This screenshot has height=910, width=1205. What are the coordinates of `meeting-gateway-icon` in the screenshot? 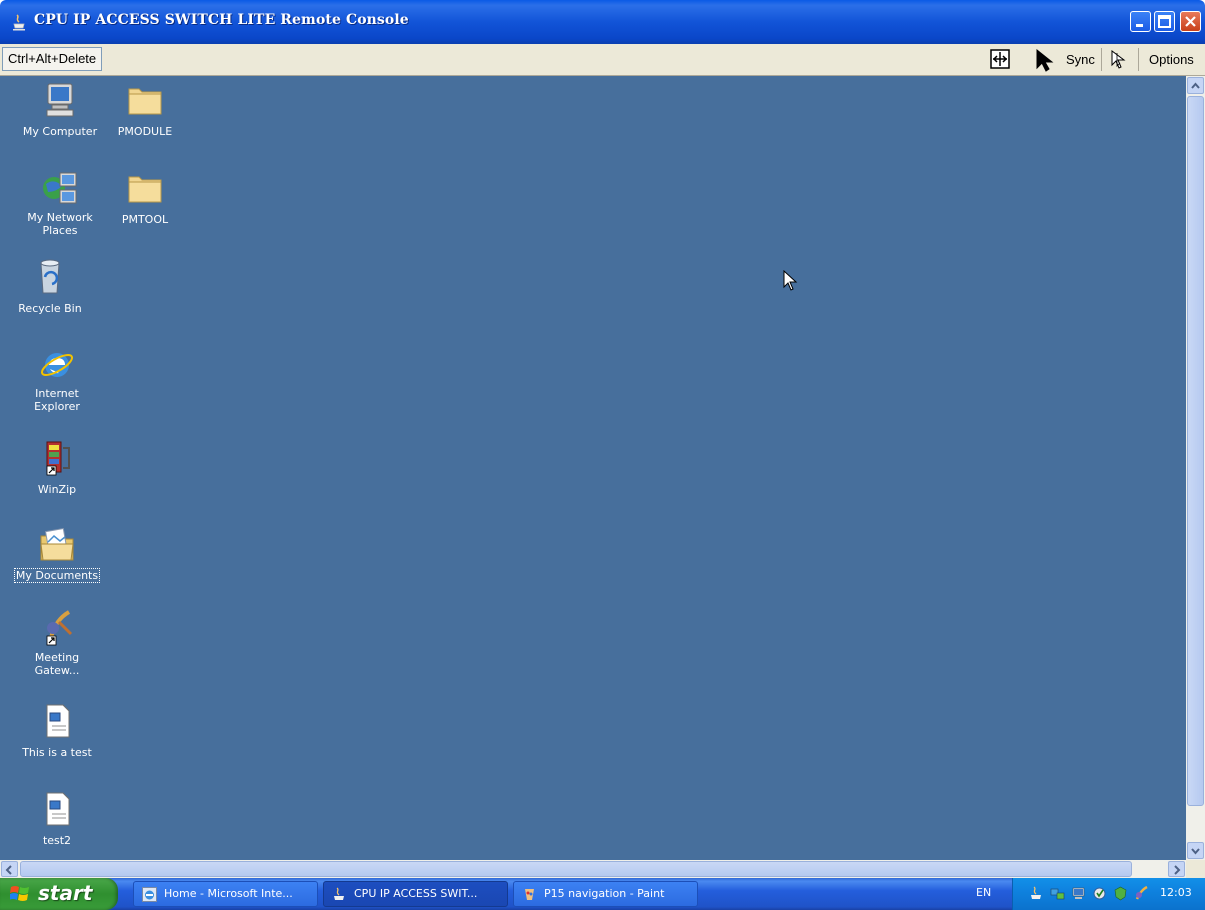 It's located at (59, 628).